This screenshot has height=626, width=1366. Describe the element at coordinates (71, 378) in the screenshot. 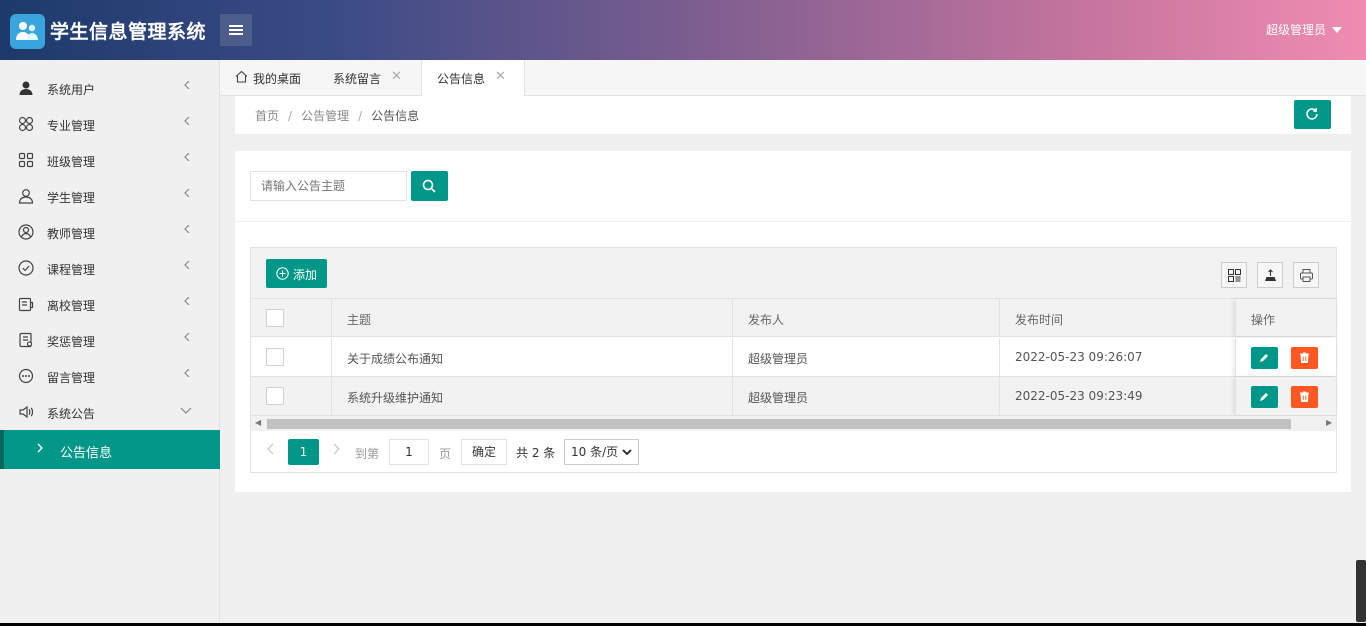

I see `sidebar-item-label: 留言管理` at that location.